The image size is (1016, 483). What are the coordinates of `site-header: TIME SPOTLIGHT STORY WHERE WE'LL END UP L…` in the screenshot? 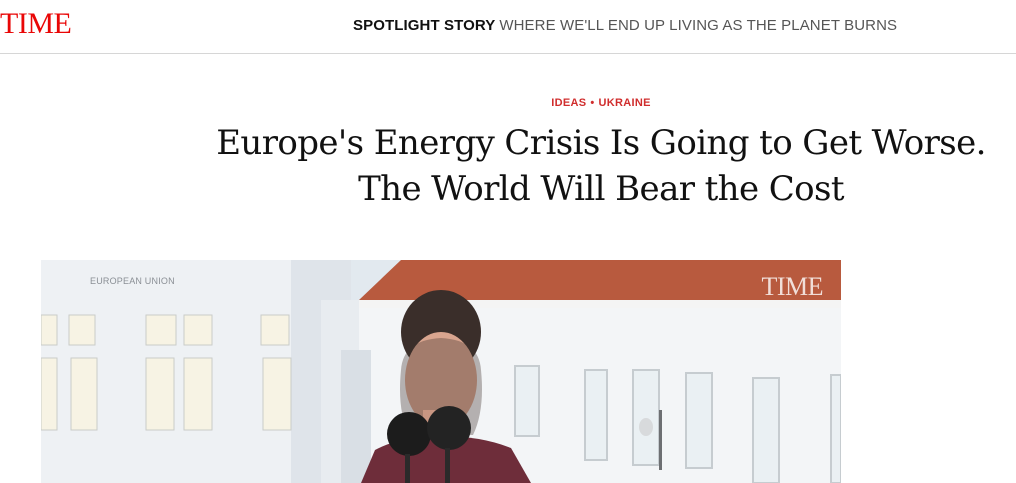 It's located at (508, 27).